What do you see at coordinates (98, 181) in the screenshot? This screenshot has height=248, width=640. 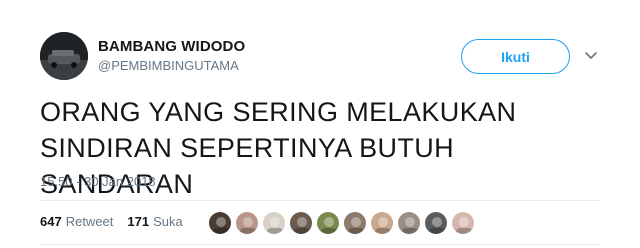 I see `tweet-timestamp: 15.50 - 30 Jan 2018` at bounding box center [98, 181].